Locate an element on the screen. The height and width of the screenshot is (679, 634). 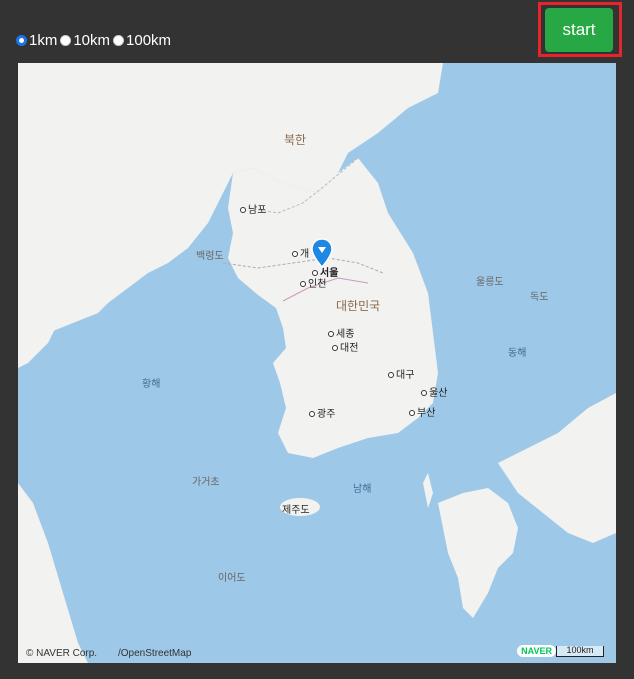
map-osm-credit: /OpenStreetMap is located at coordinates (154, 653).